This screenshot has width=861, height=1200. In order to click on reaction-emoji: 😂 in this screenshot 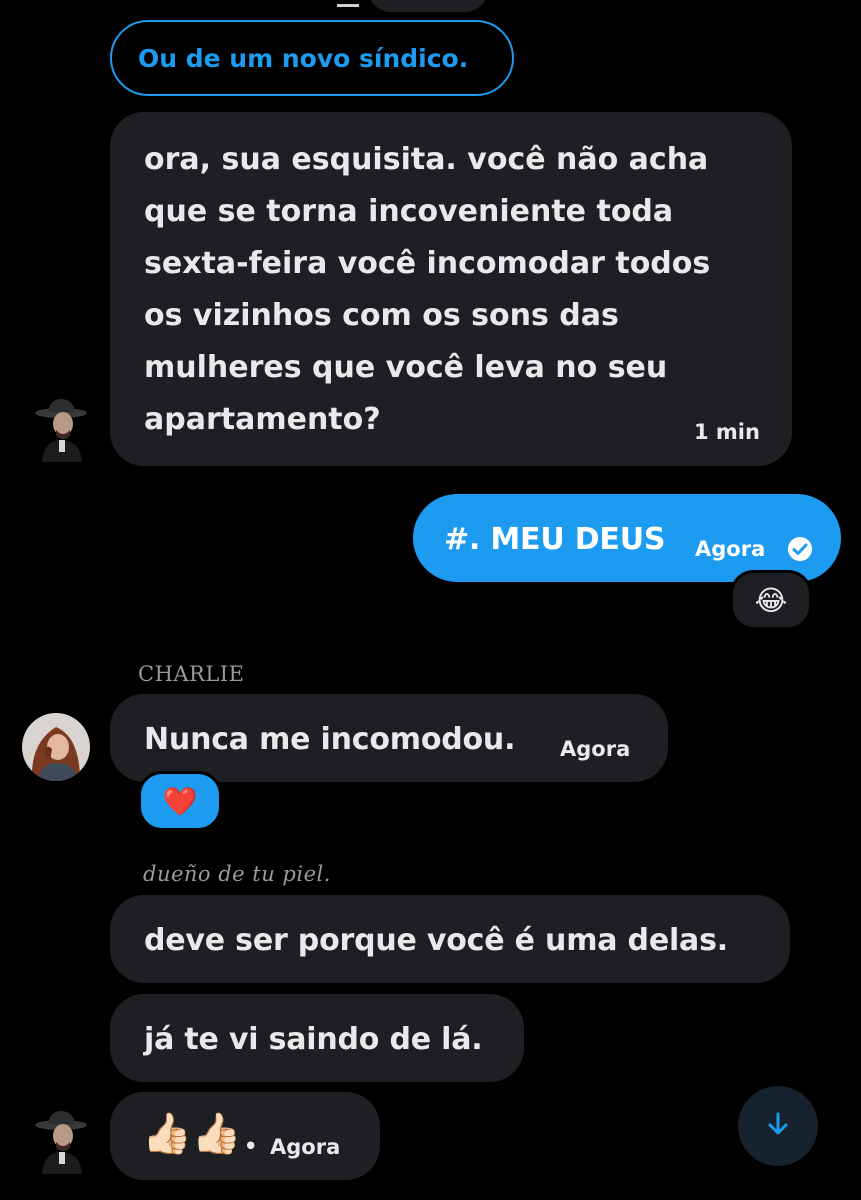, I will do `click(771, 600)`.